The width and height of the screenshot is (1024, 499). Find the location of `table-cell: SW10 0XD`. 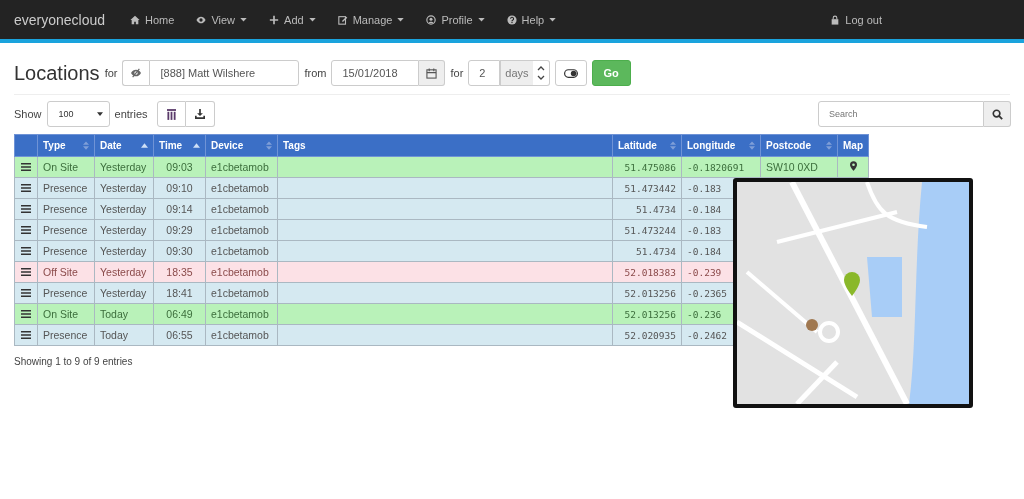

table-cell: SW10 0XD is located at coordinates (792, 167).